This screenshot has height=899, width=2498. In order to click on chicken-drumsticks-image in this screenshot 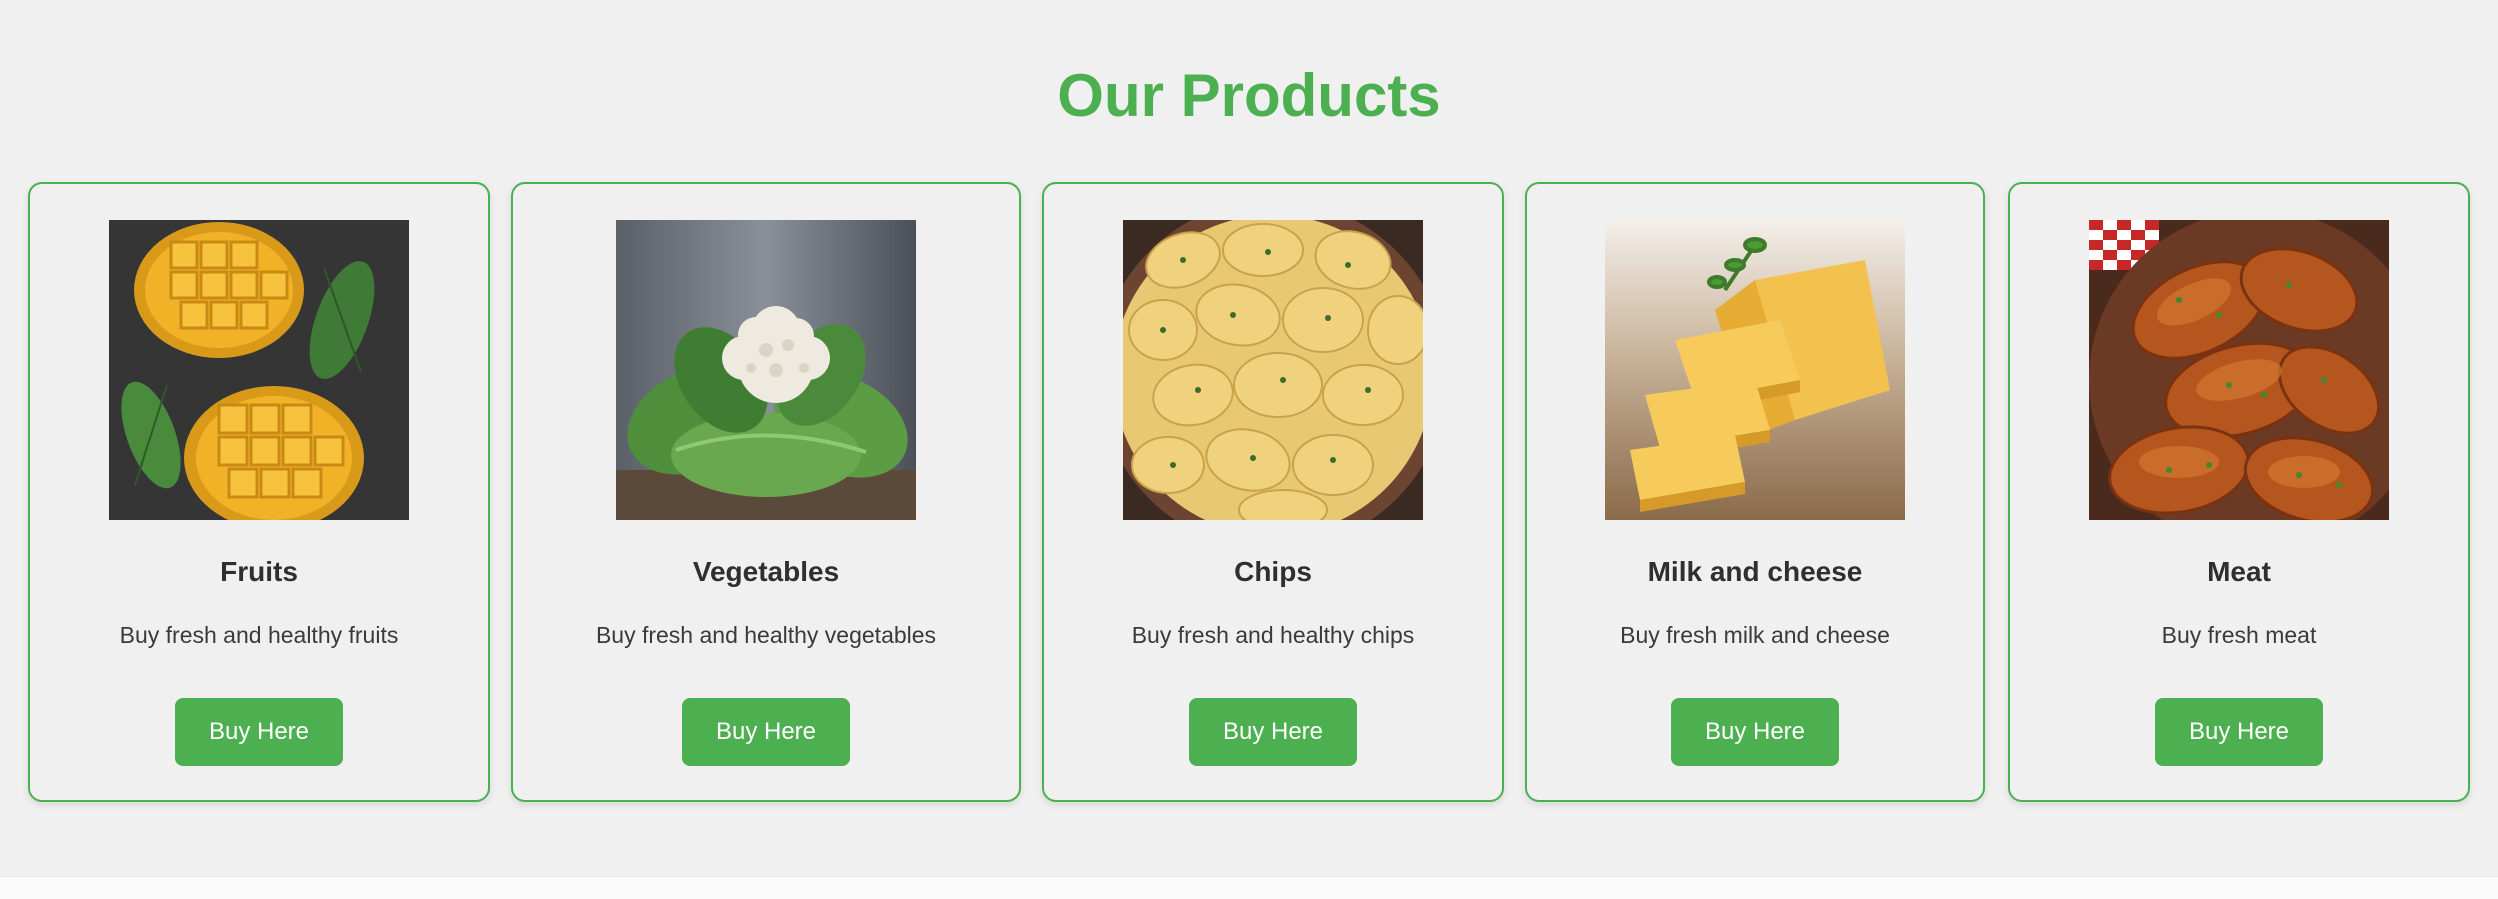, I will do `click(2239, 370)`.